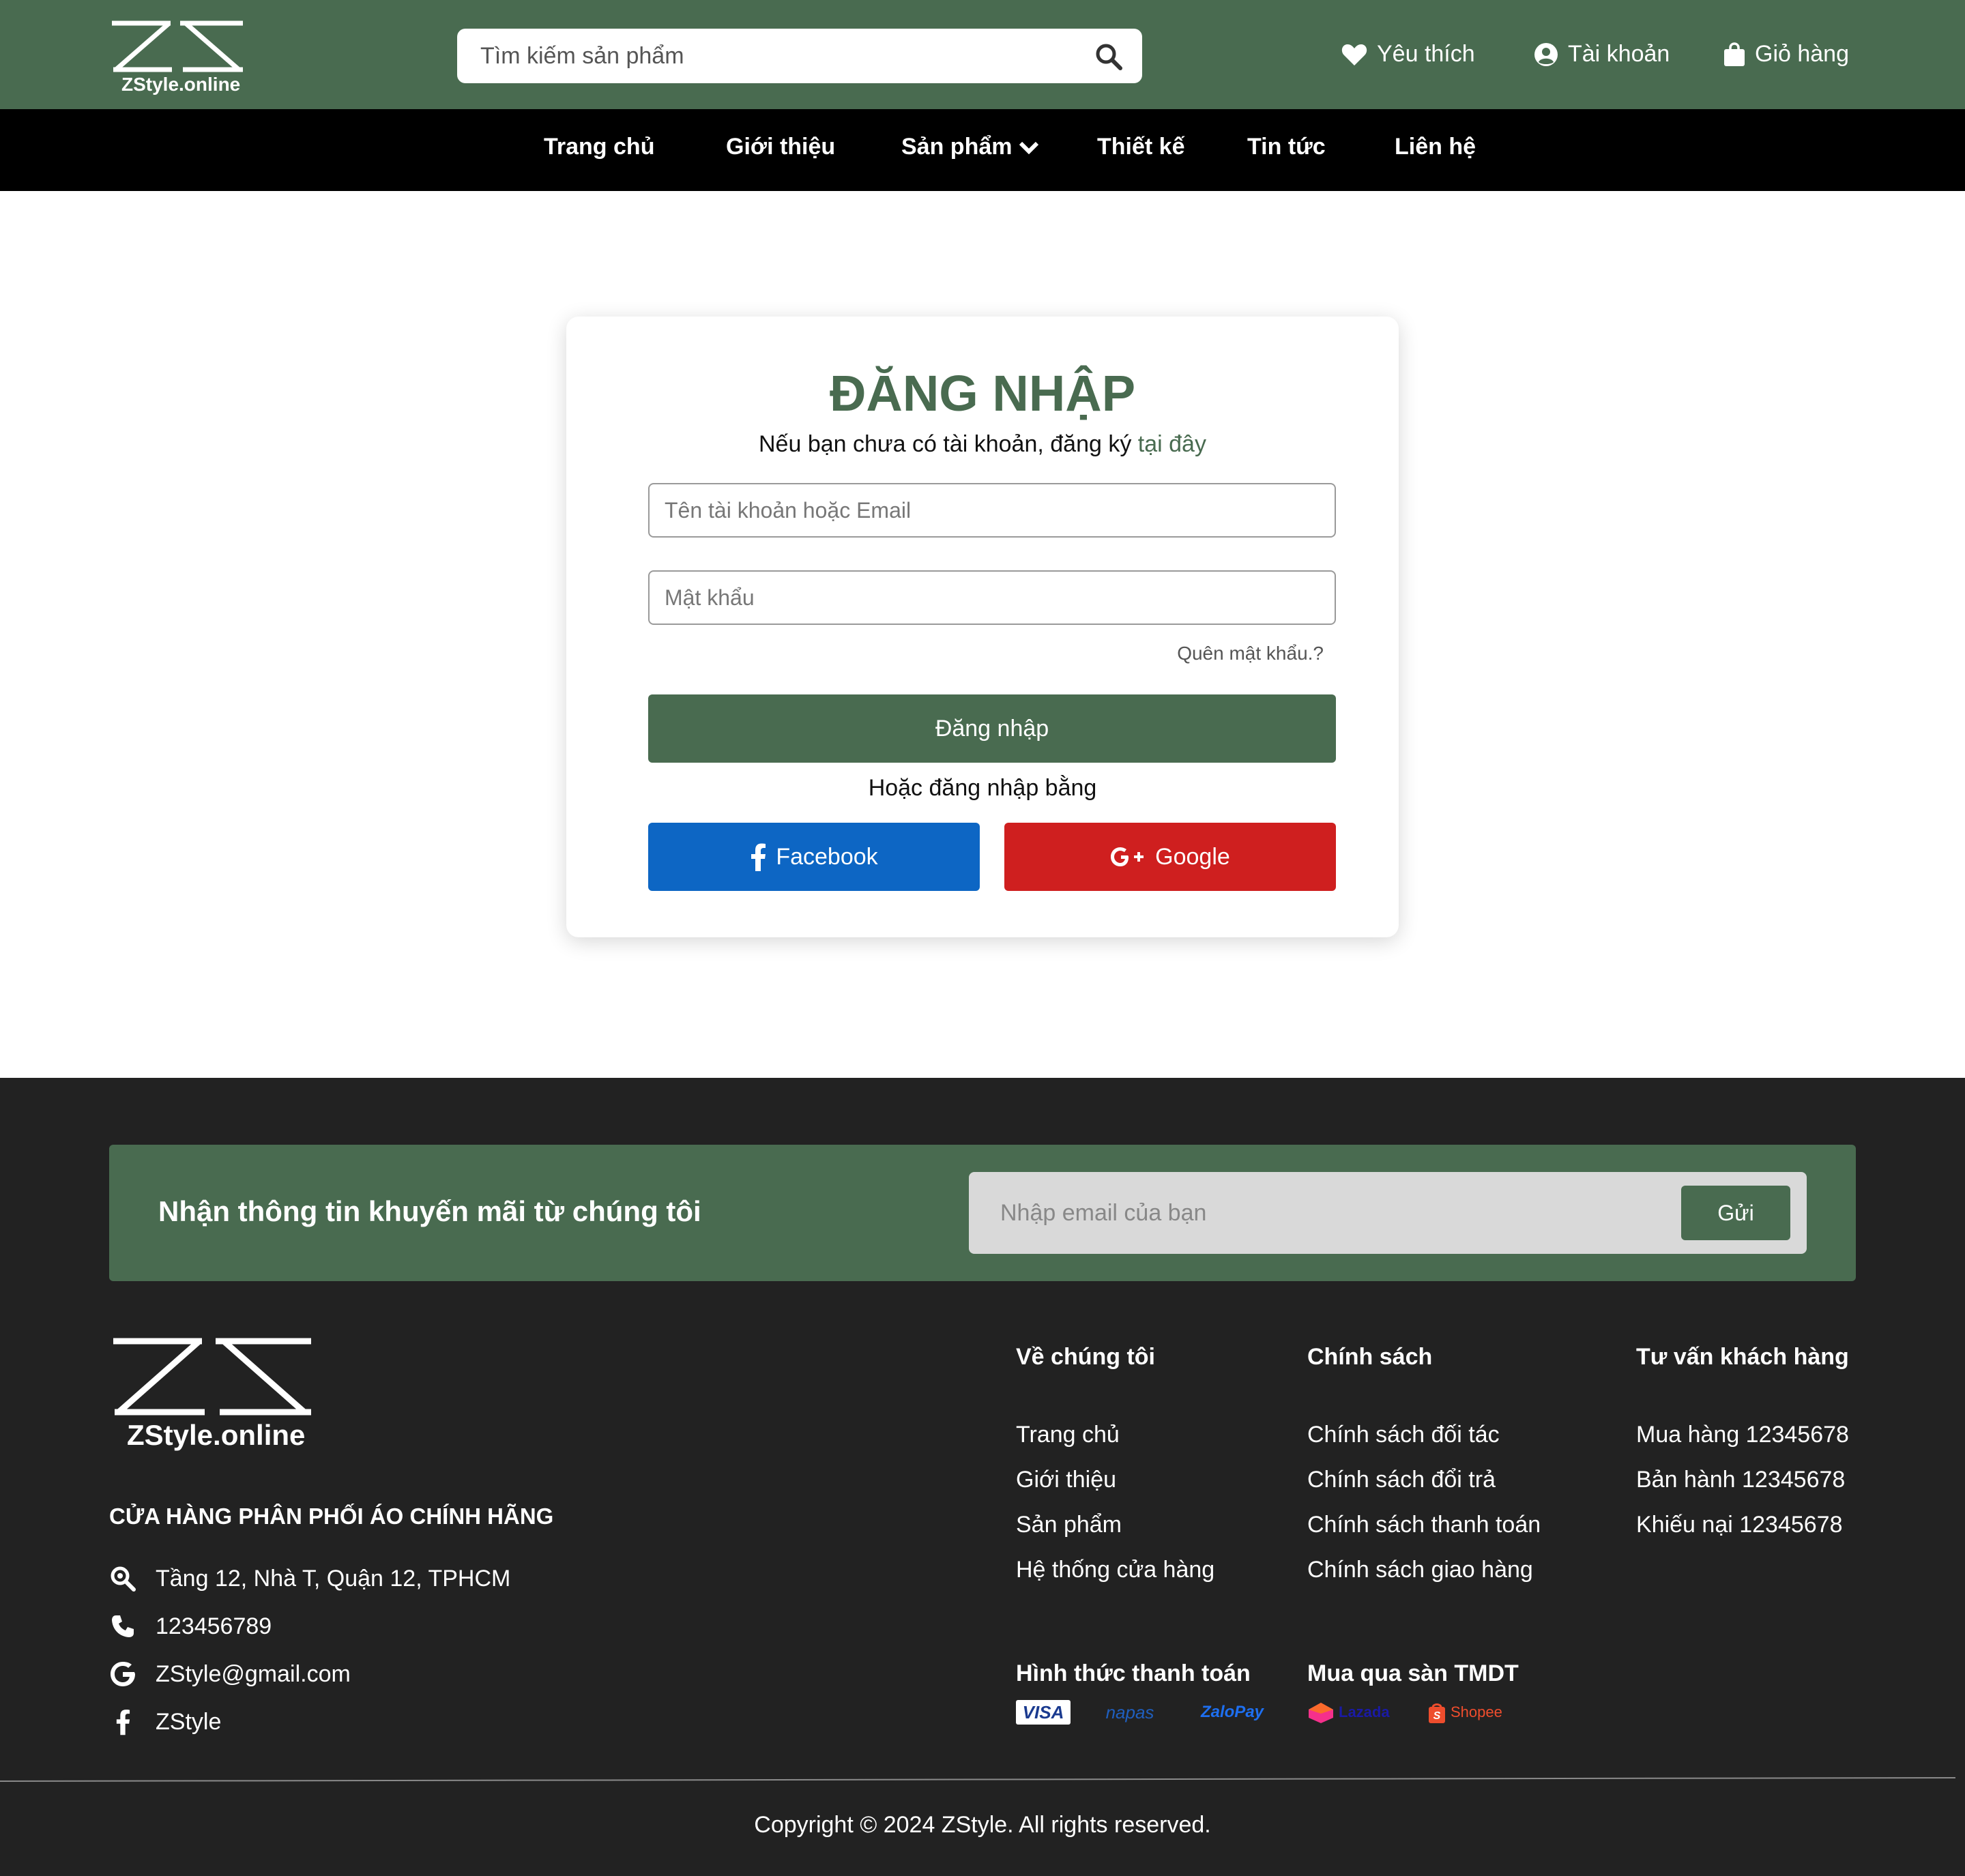  What do you see at coordinates (1085, 1357) in the screenshot?
I see `footer-about-title: Về chúng tôi` at bounding box center [1085, 1357].